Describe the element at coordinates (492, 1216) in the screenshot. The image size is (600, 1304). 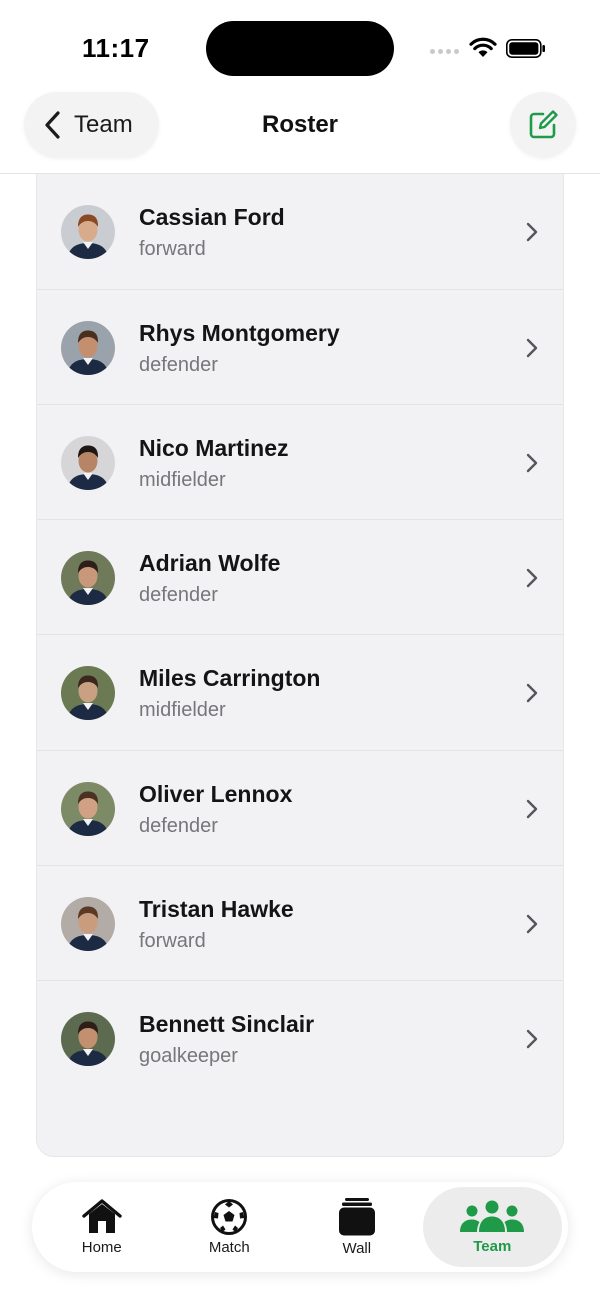
I see `team-icon` at that location.